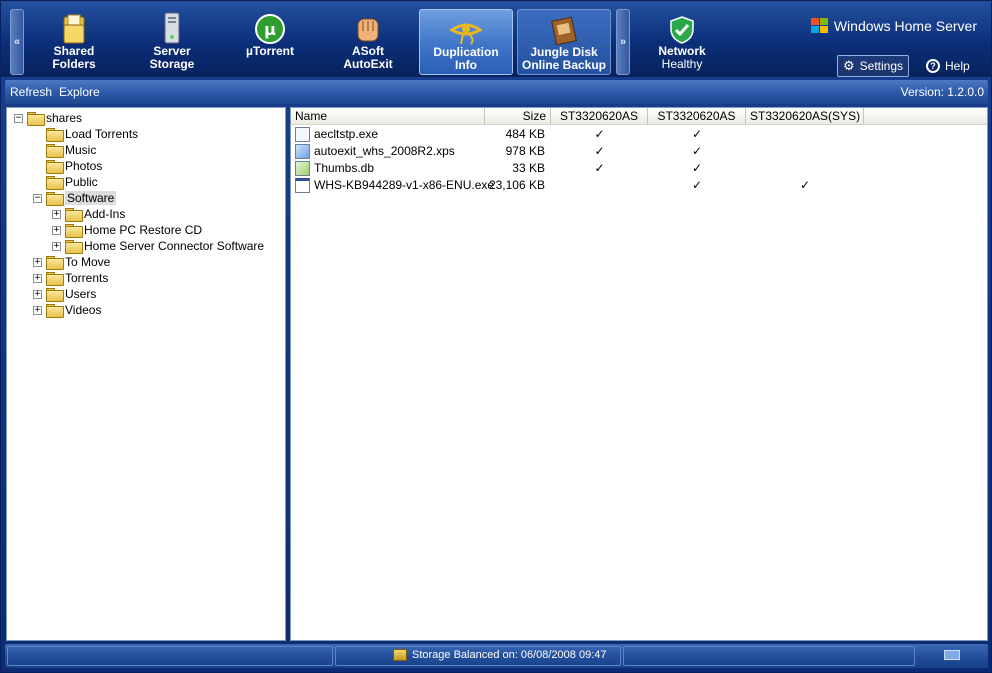  I want to click on column-header-disk3: ST3320620AS(SYS), so click(805, 116).